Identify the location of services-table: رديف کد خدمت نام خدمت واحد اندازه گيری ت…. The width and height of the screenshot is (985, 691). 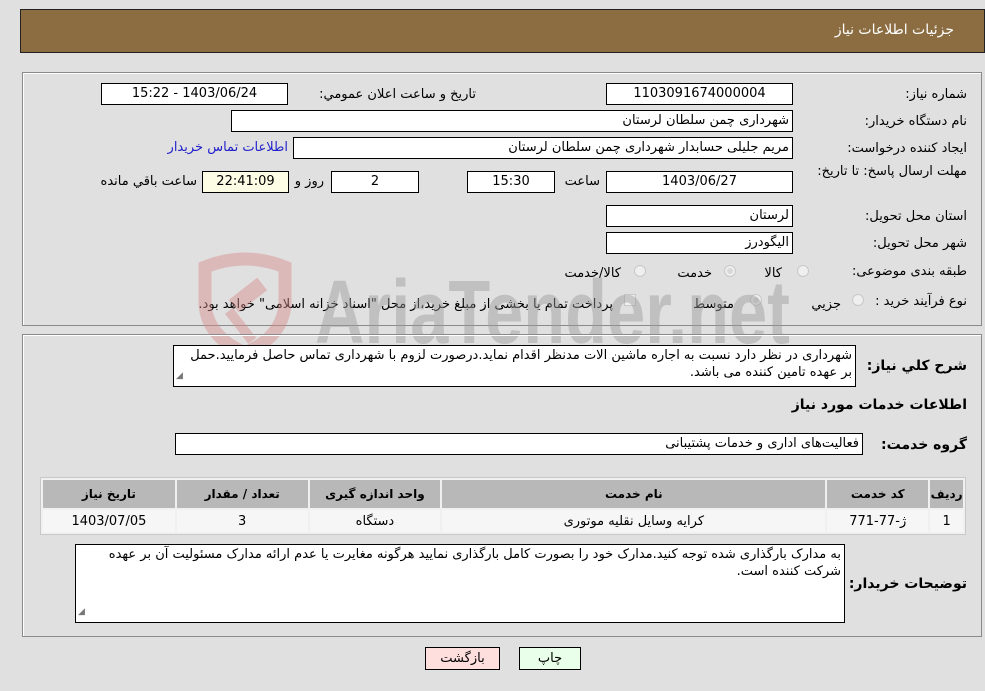
(503, 506).